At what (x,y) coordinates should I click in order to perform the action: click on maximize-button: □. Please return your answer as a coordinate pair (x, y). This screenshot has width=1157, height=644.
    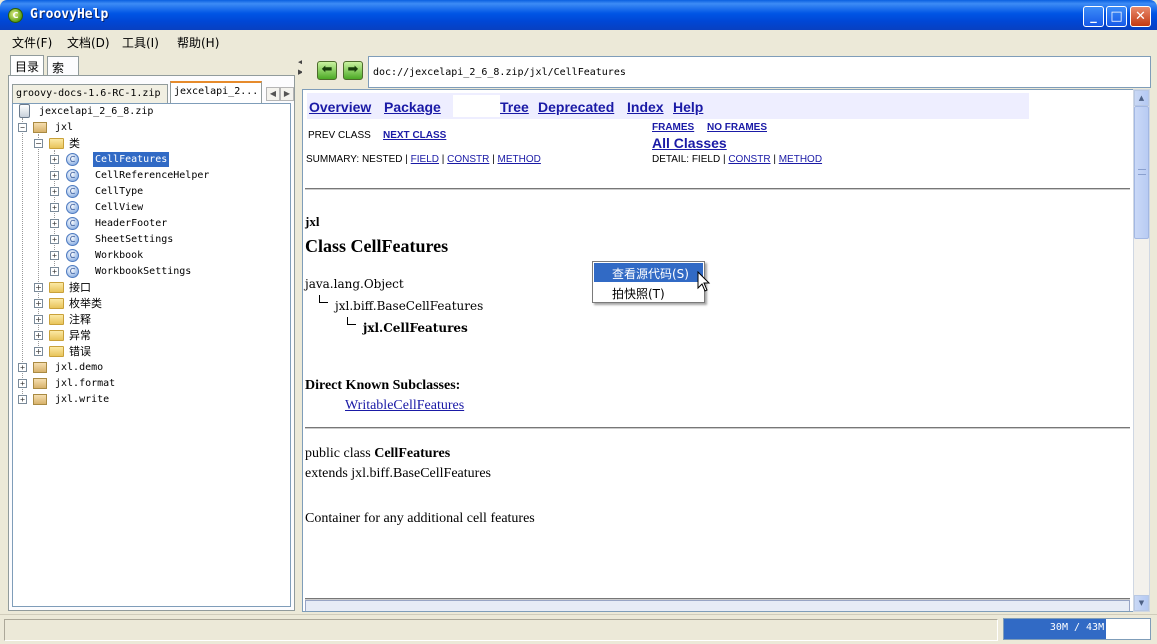
    Looking at the image, I should click on (1116, 16).